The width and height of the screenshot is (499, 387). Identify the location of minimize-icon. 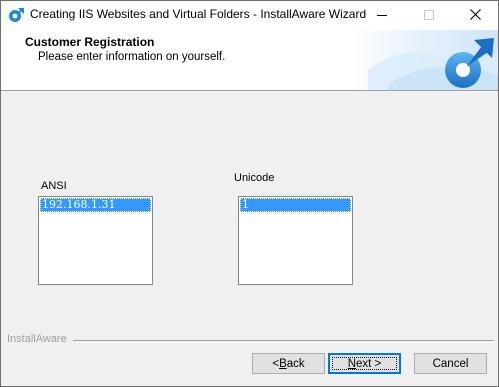
(382, 16).